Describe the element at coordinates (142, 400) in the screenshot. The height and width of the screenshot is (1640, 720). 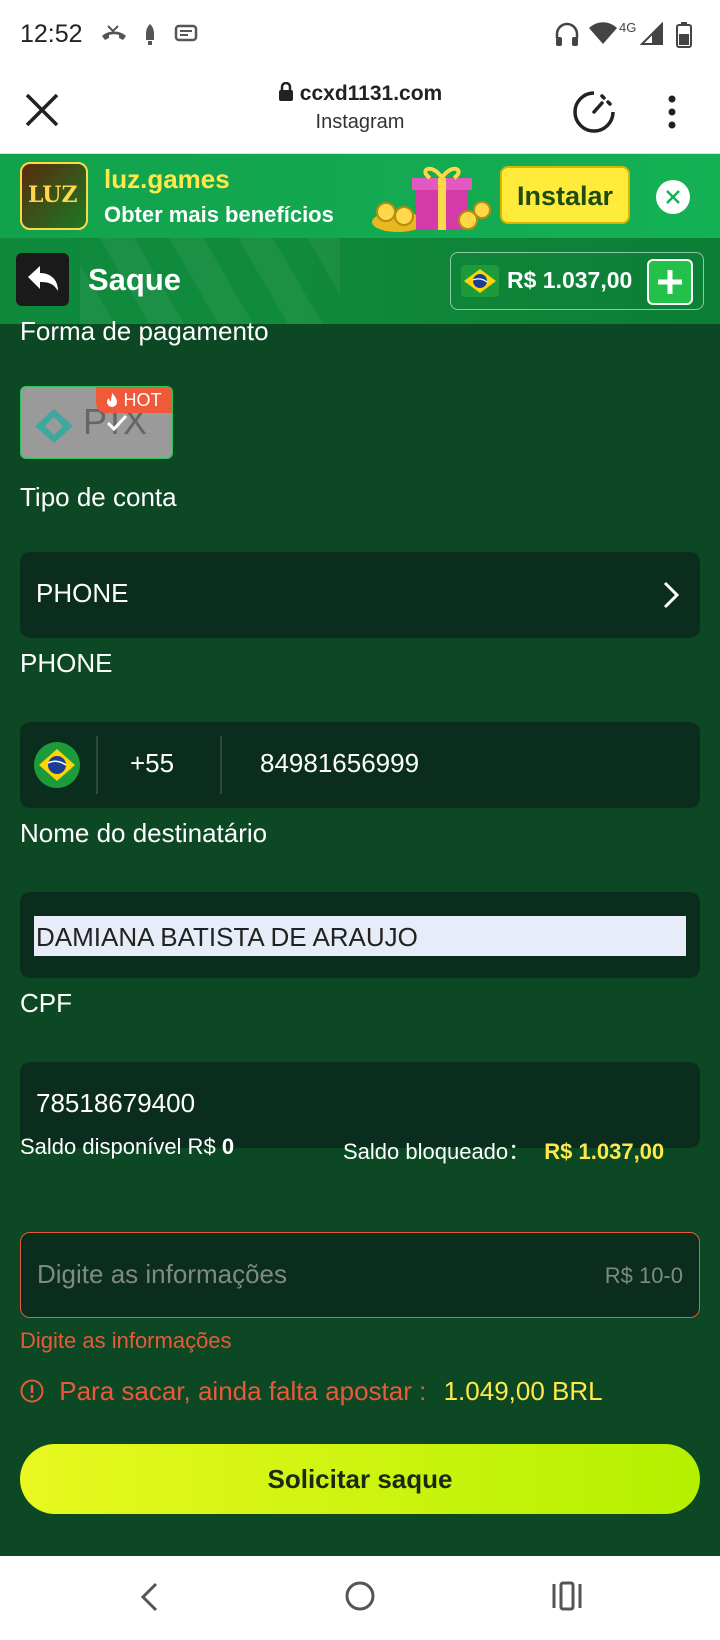
I see `hot-badge-text: HOT` at that location.